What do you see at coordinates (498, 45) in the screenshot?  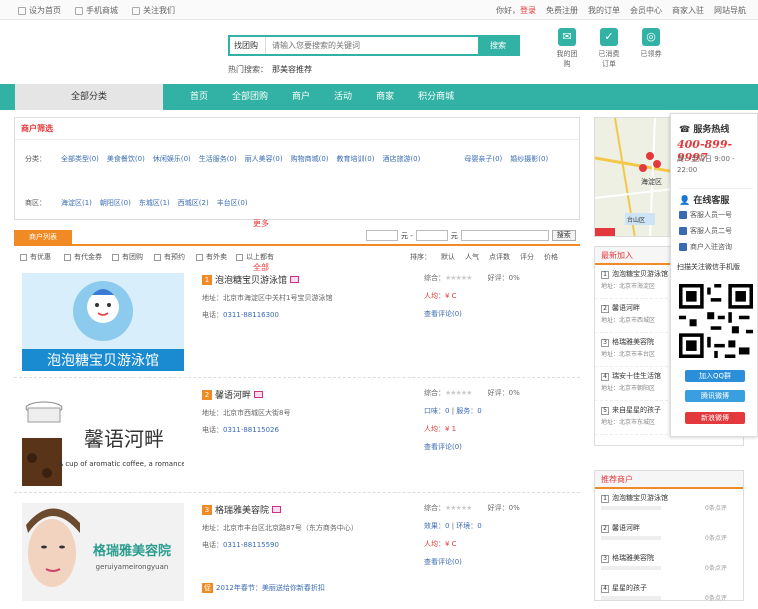 I see `search-button: 搜索` at bounding box center [498, 45].